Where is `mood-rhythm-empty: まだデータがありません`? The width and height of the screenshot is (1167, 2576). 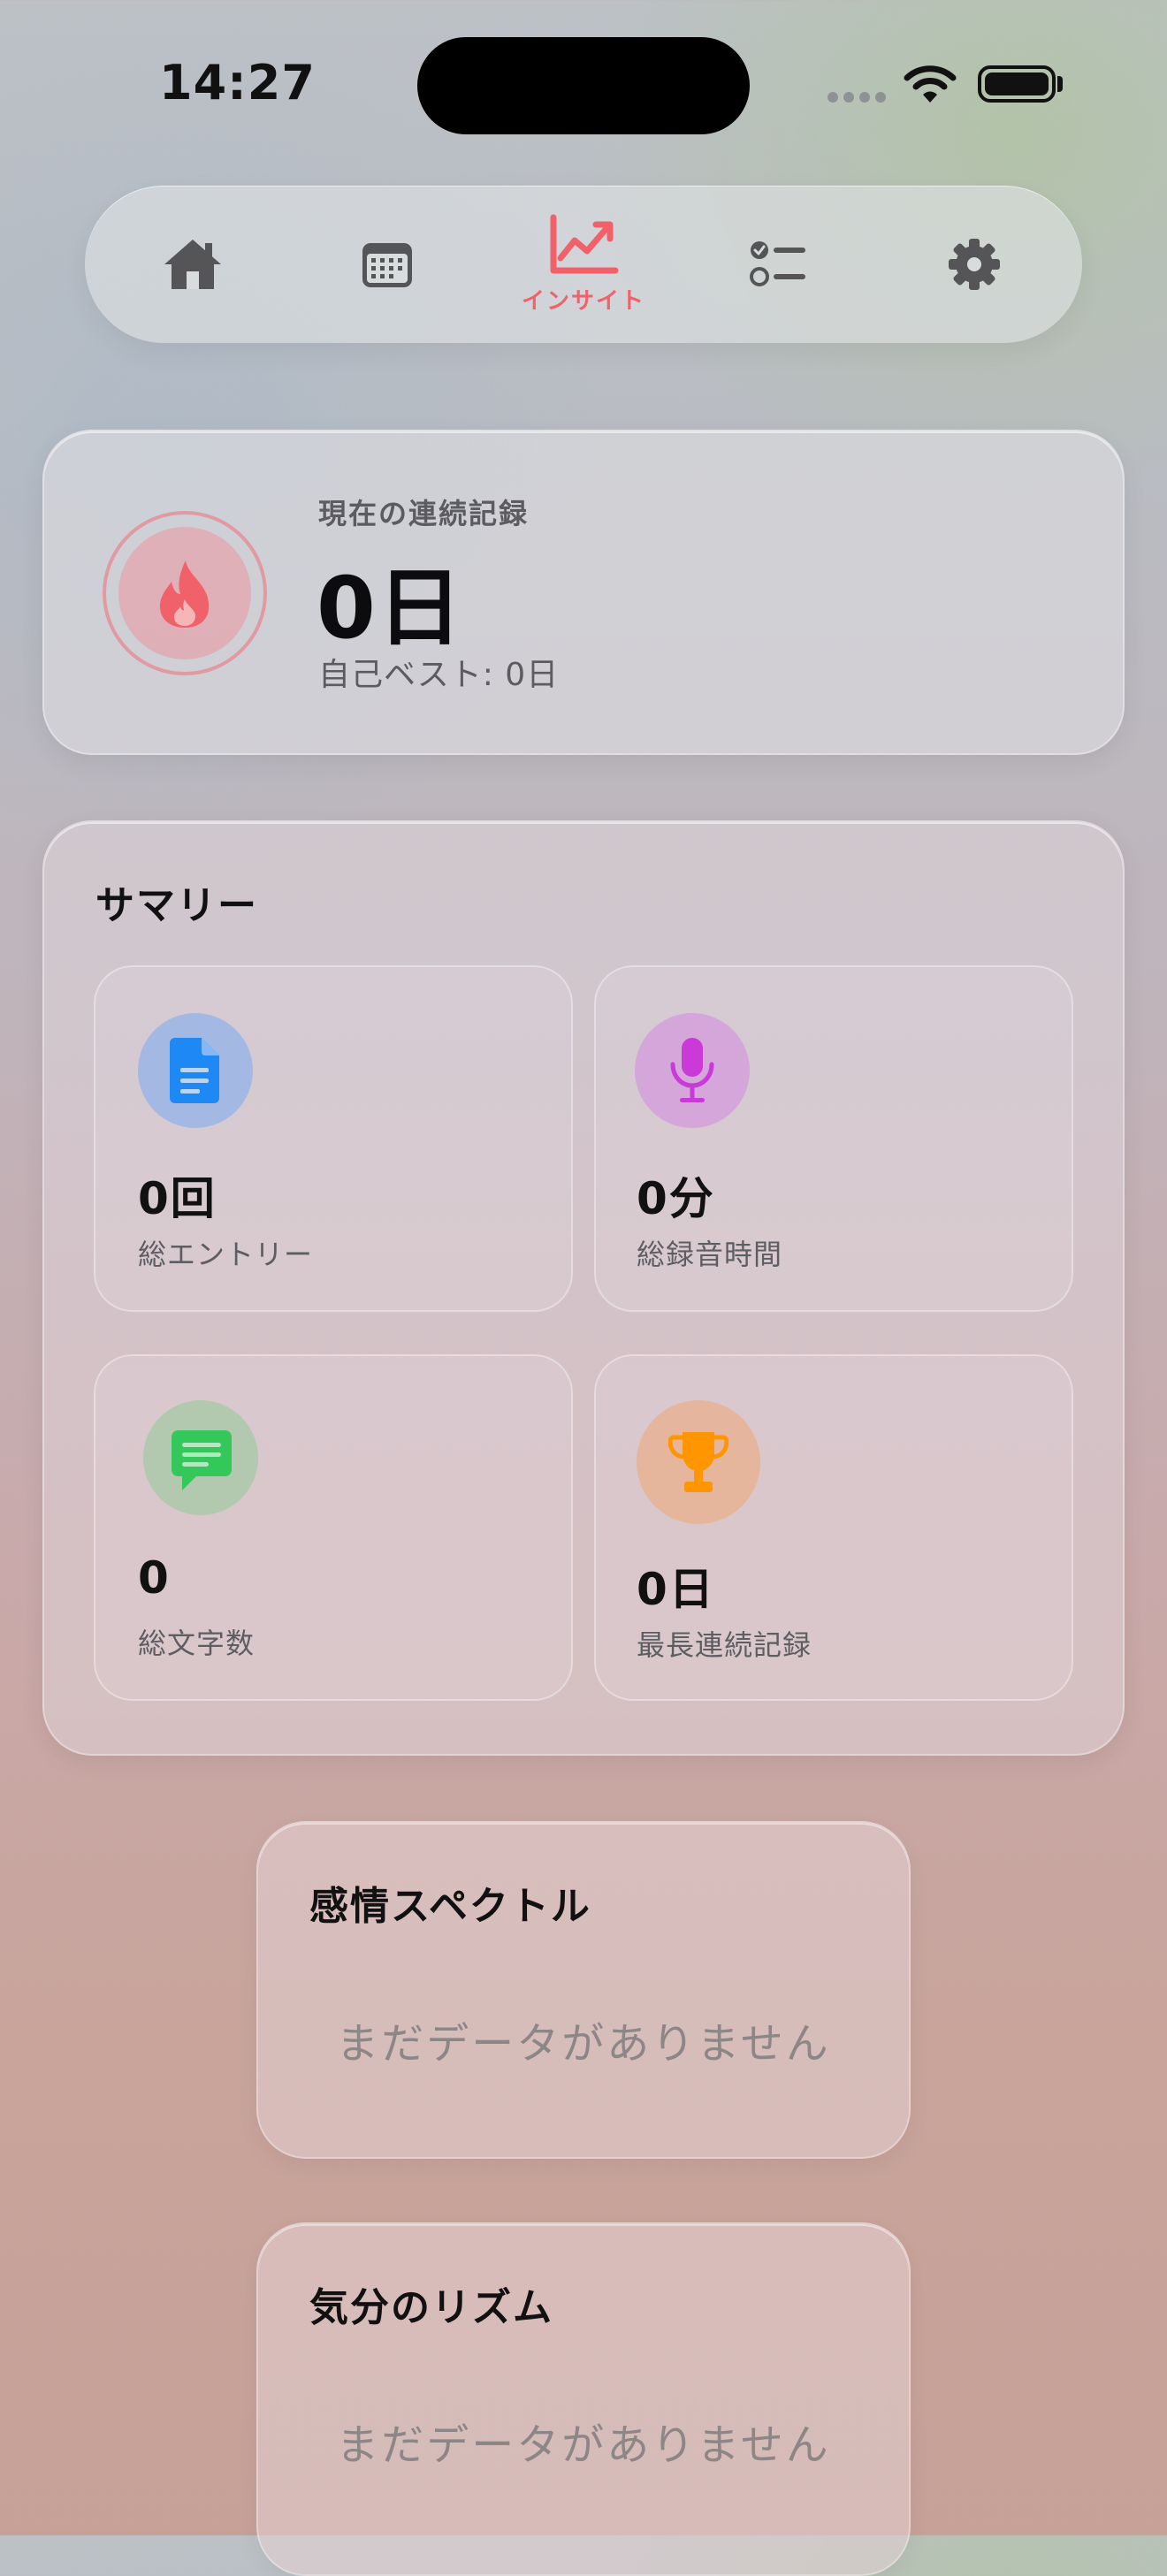
mood-rhythm-empty: まだデータがありません is located at coordinates (583, 2445).